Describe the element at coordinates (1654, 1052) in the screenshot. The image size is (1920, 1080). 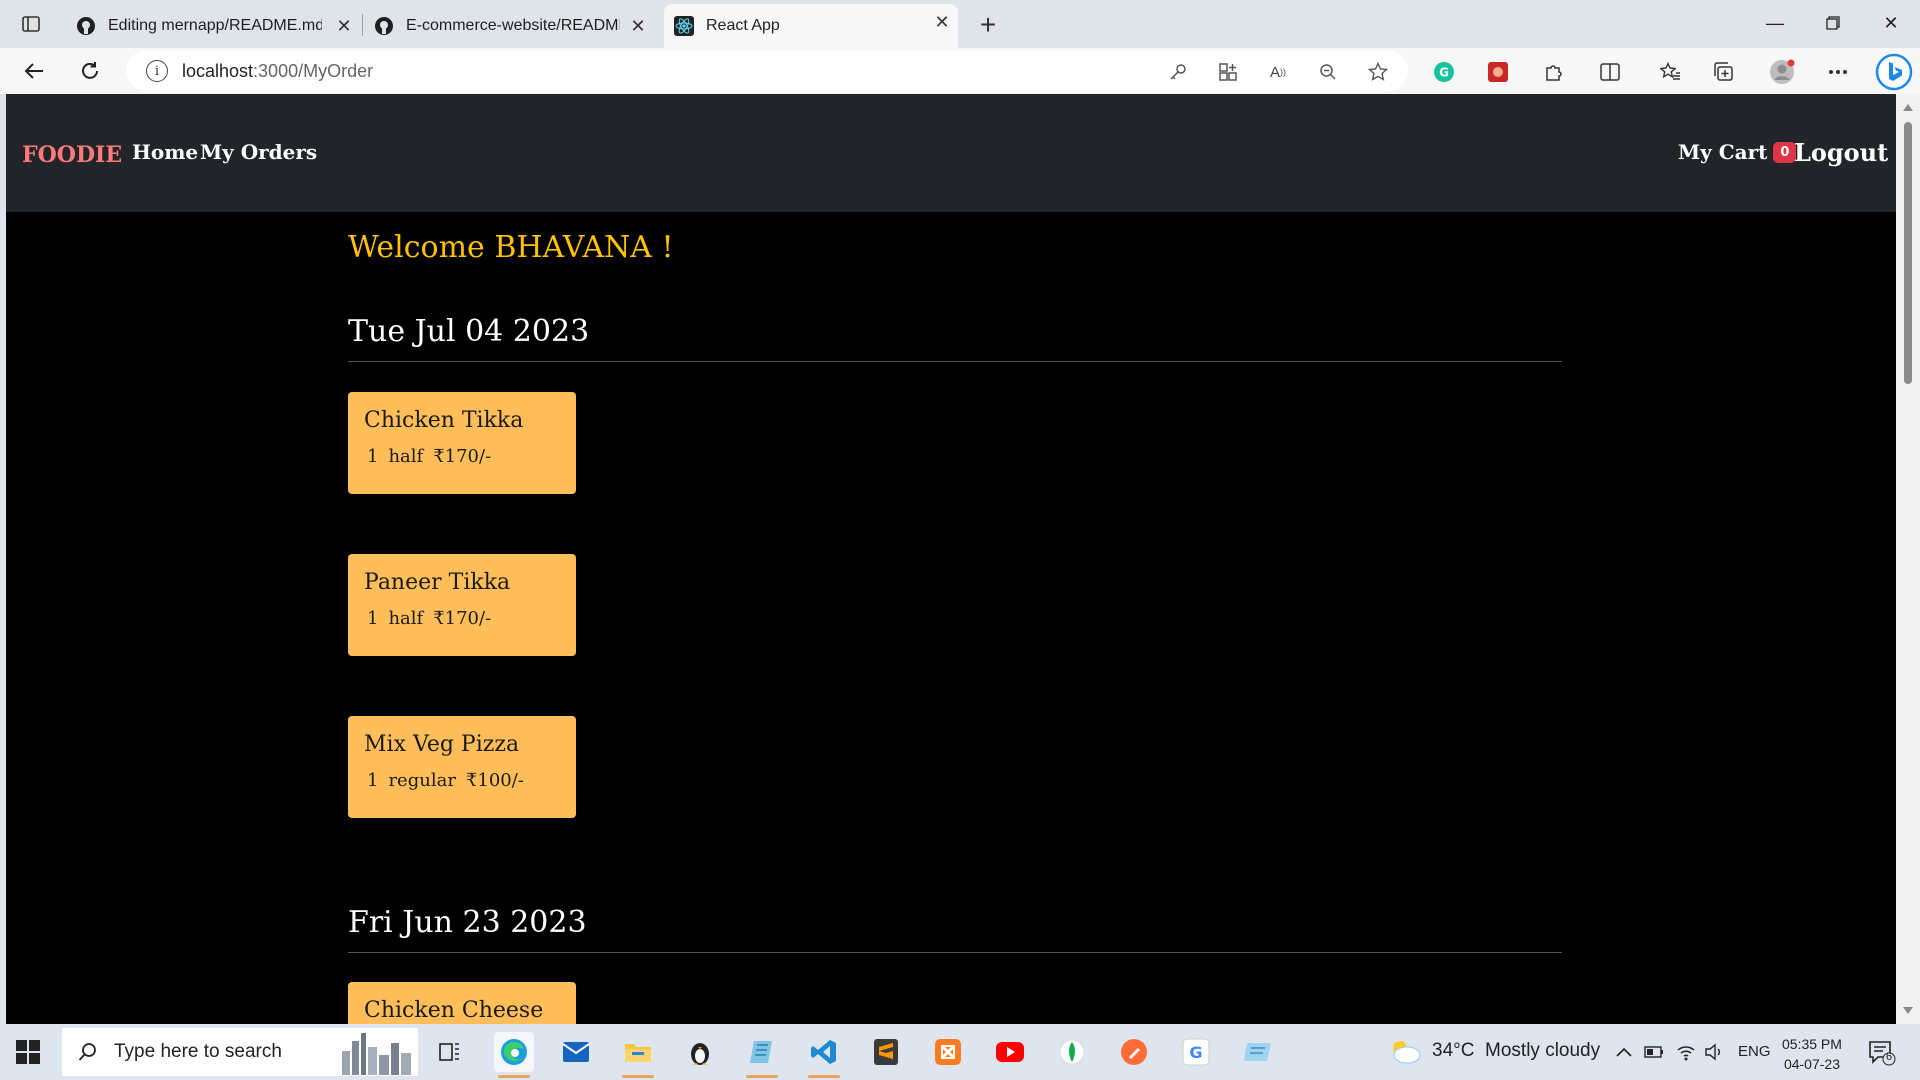
I see `battery-icon` at that location.